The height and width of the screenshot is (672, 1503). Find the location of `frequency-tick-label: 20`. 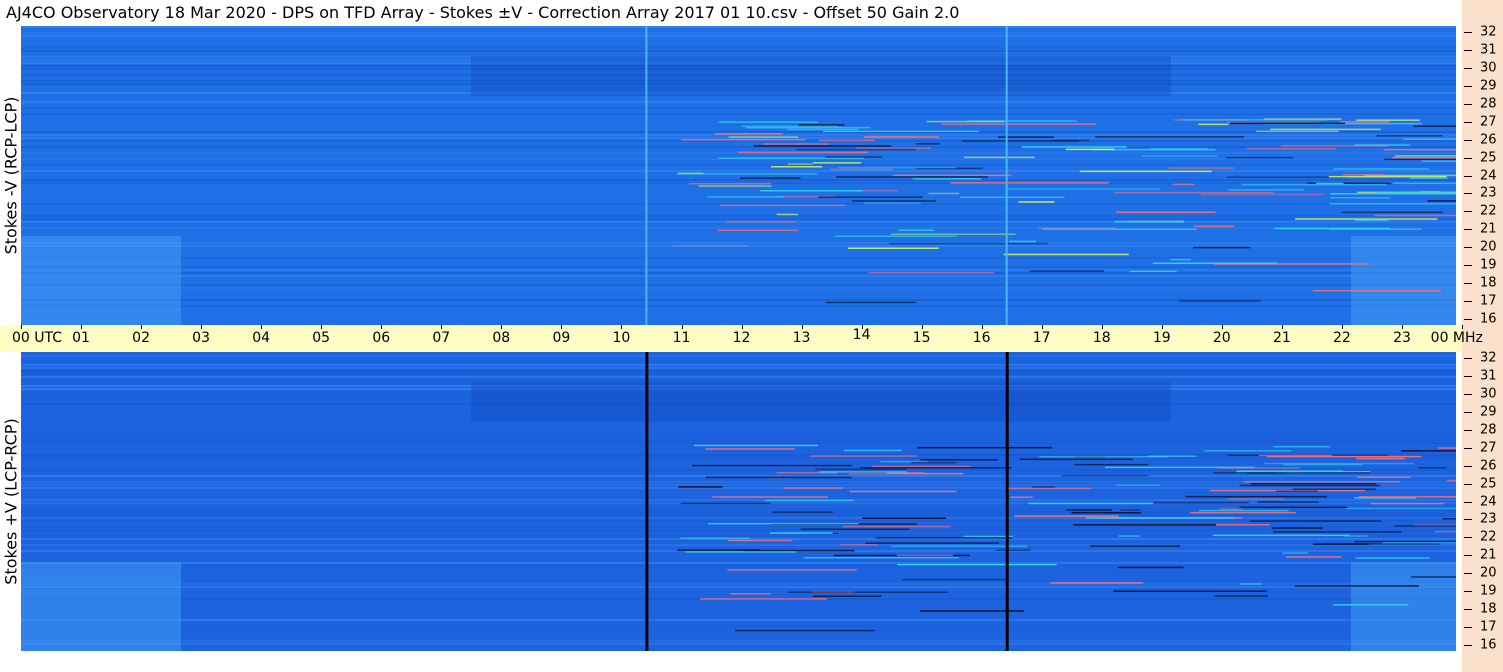

frequency-tick-label: 20 is located at coordinates (1488, 247).